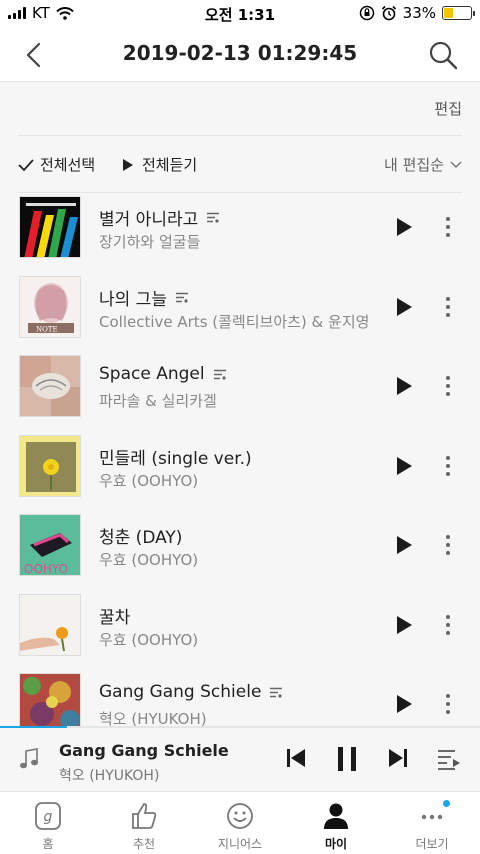 This screenshot has height=854, width=480. Describe the element at coordinates (240, 233) in the screenshot. I see `track-row: 별거 아니라고 장기하와 얼굴들` at that location.